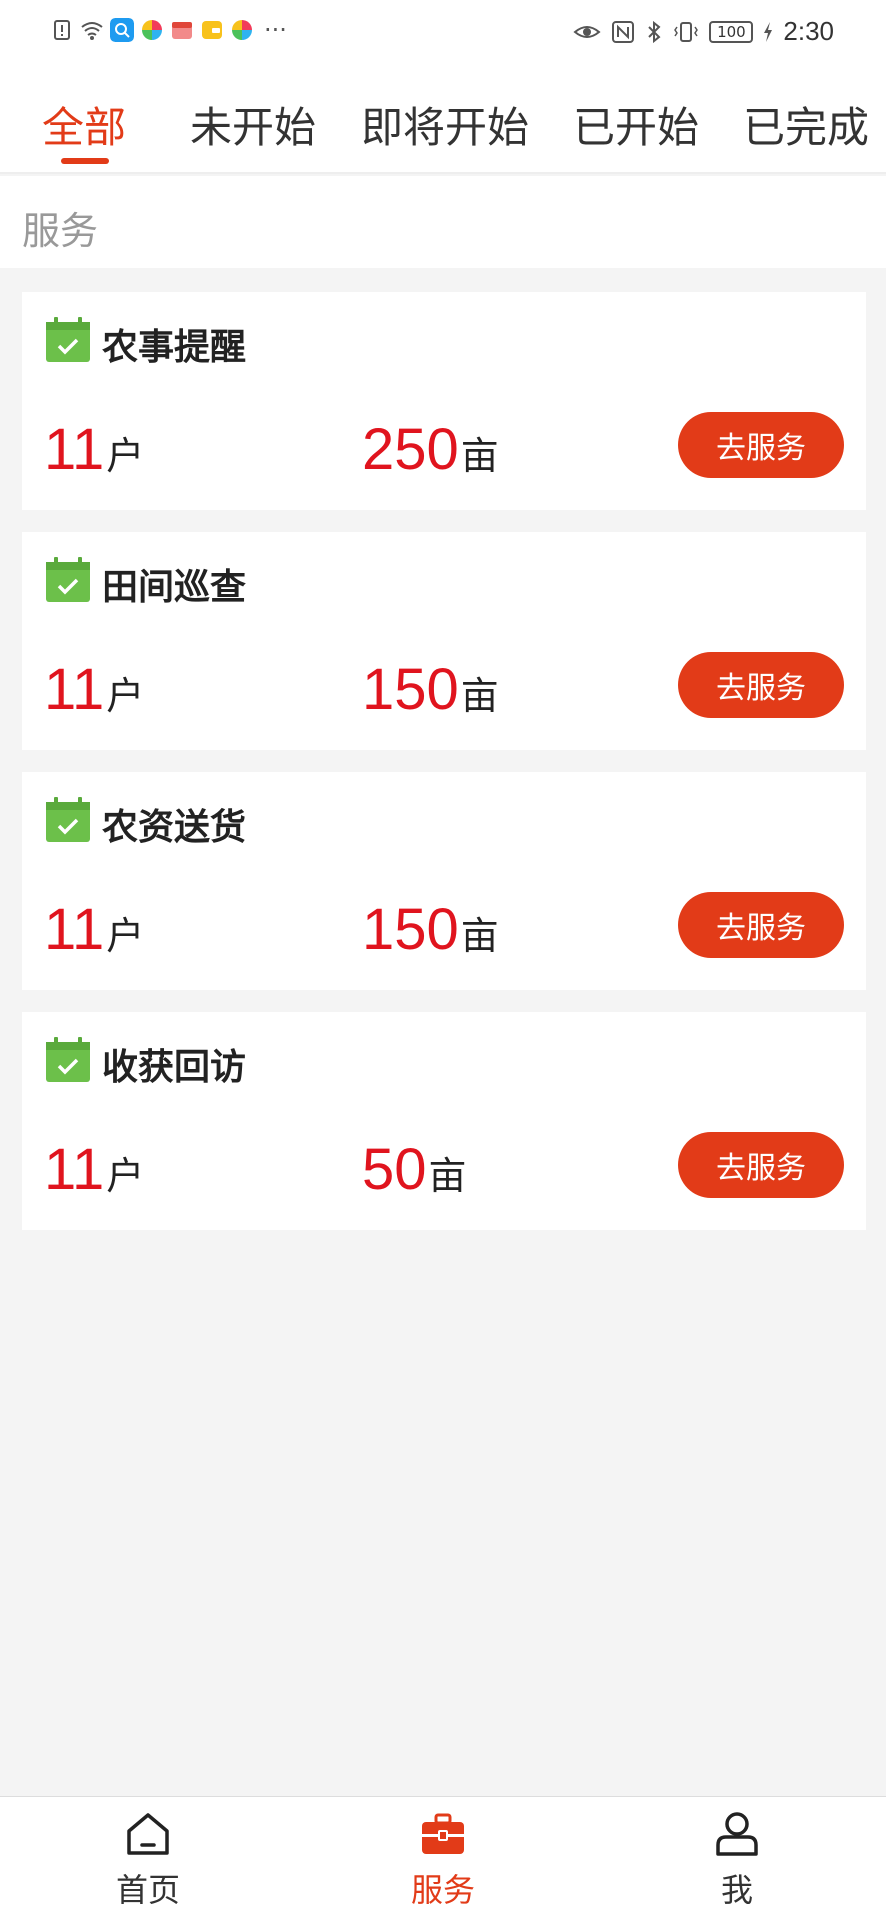  Describe the element at coordinates (703, 31) in the screenshot. I see `system-icons: 100 2:30` at that location.